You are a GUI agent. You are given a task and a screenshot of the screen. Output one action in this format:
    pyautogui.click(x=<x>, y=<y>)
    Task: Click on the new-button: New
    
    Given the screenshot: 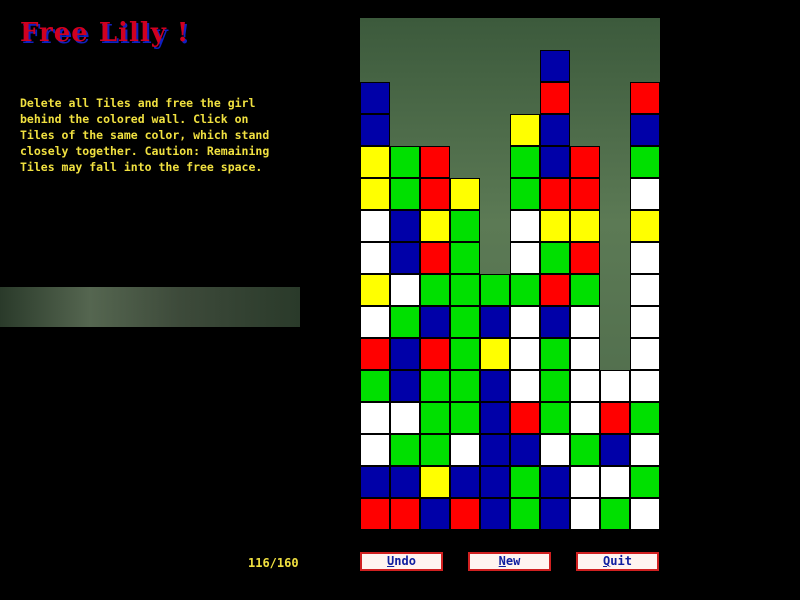 What is the action you would take?
    pyautogui.click(x=509, y=561)
    